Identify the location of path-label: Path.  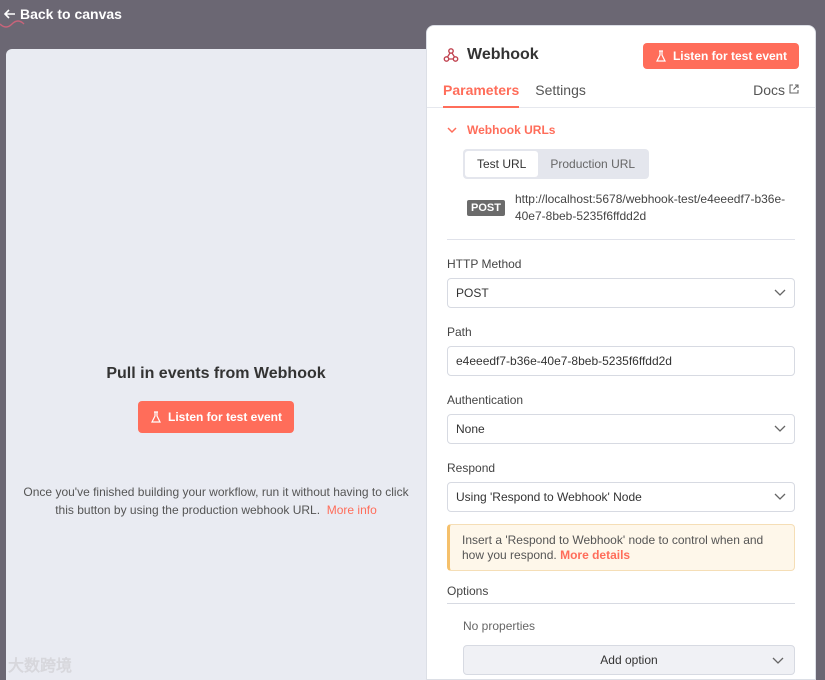
(459, 332).